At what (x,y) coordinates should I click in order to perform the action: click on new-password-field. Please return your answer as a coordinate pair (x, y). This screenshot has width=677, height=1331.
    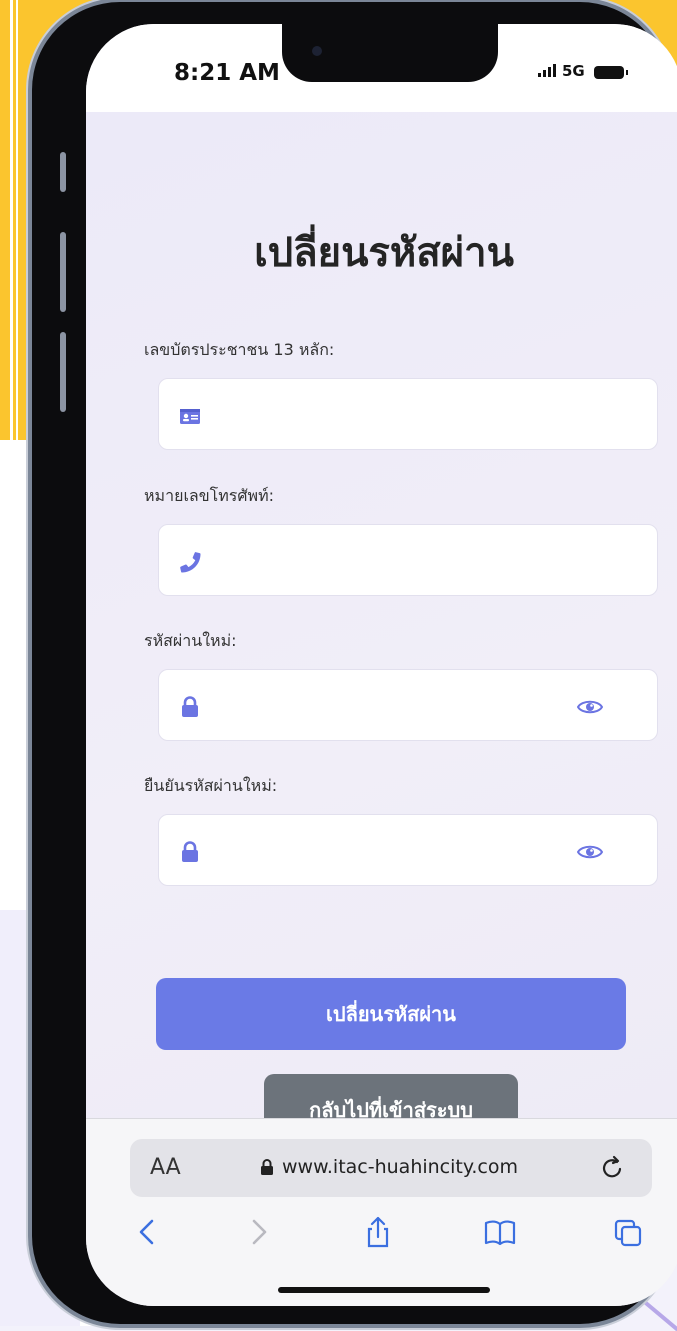
    Looking at the image, I should click on (408, 705).